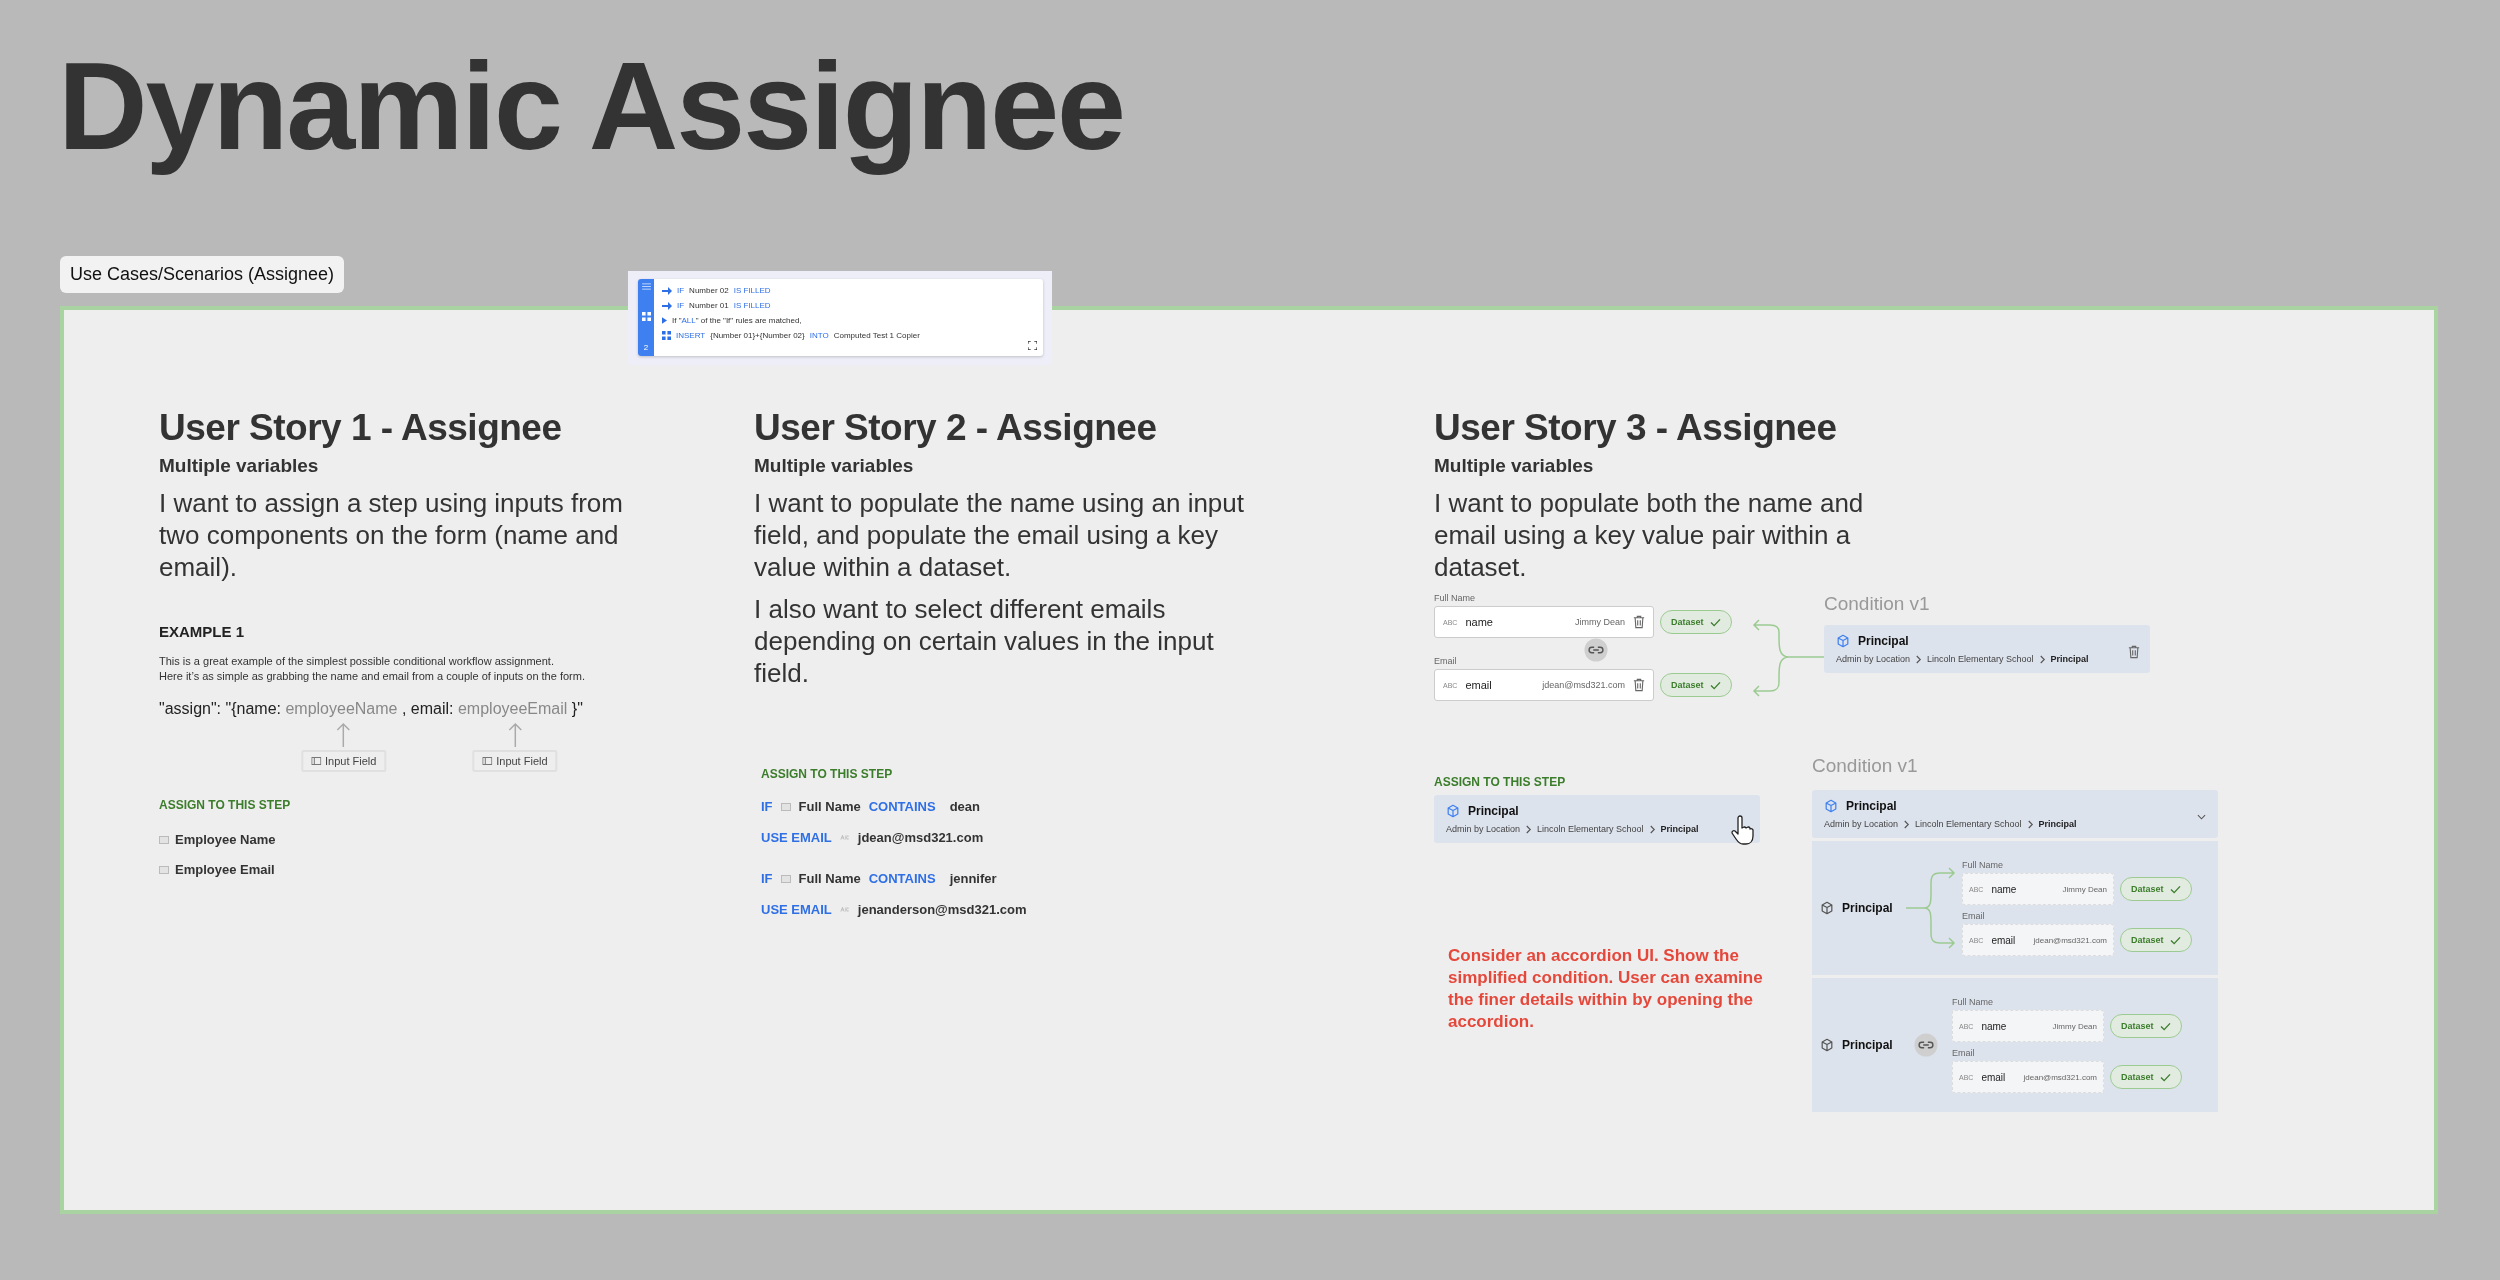 The height and width of the screenshot is (1280, 2500). I want to click on rule-value: {Number 01}+{Number 02}, so click(757, 335).